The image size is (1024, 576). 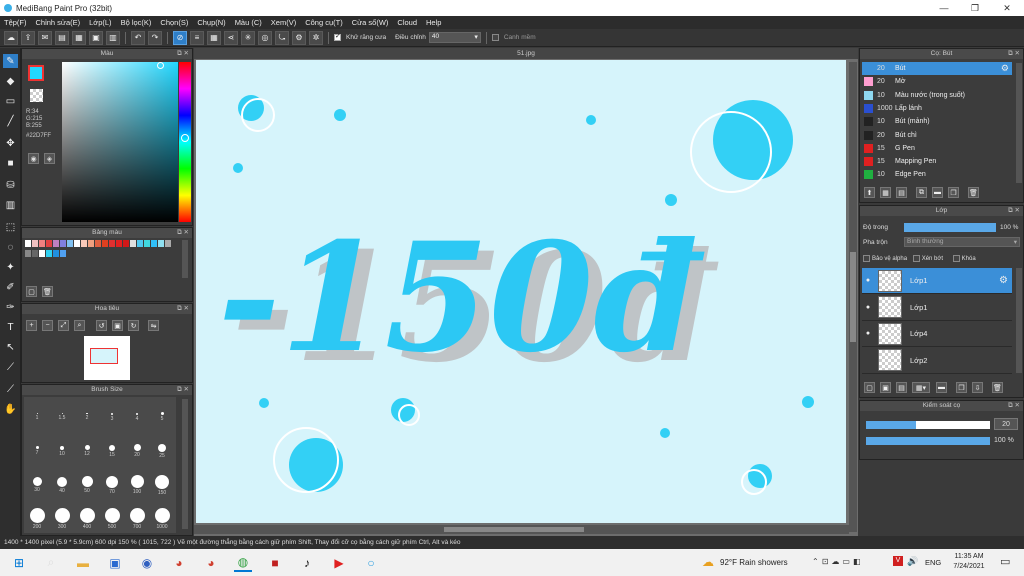 What do you see at coordinates (953, 192) in the screenshot?
I see `brush-duplicate-icon: ❐` at bounding box center [953, 192].